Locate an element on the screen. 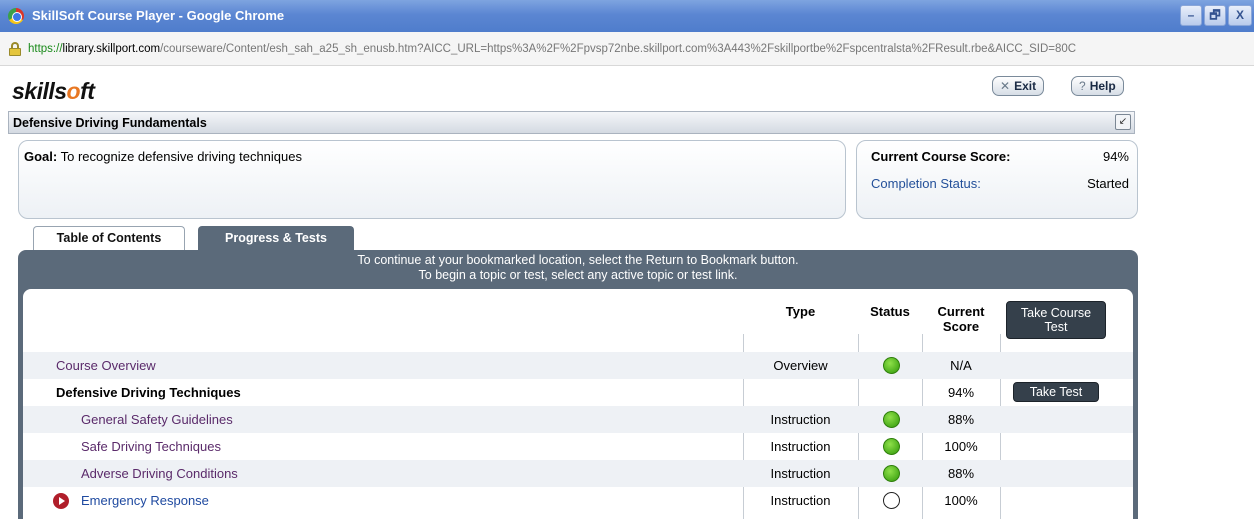 Image resolution: width=1254 pixels, height=519 pixels. take-course-test-button: Take Course Test is located at coordinates (1056, 320).